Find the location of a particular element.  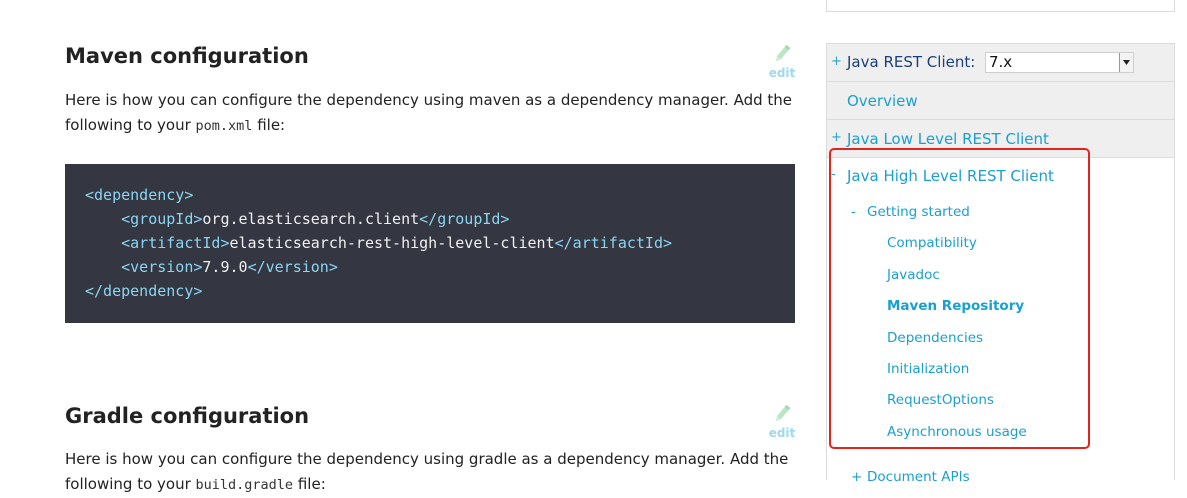

toc-item-compatibility: Compatibility is located at coordinates (932, 243).